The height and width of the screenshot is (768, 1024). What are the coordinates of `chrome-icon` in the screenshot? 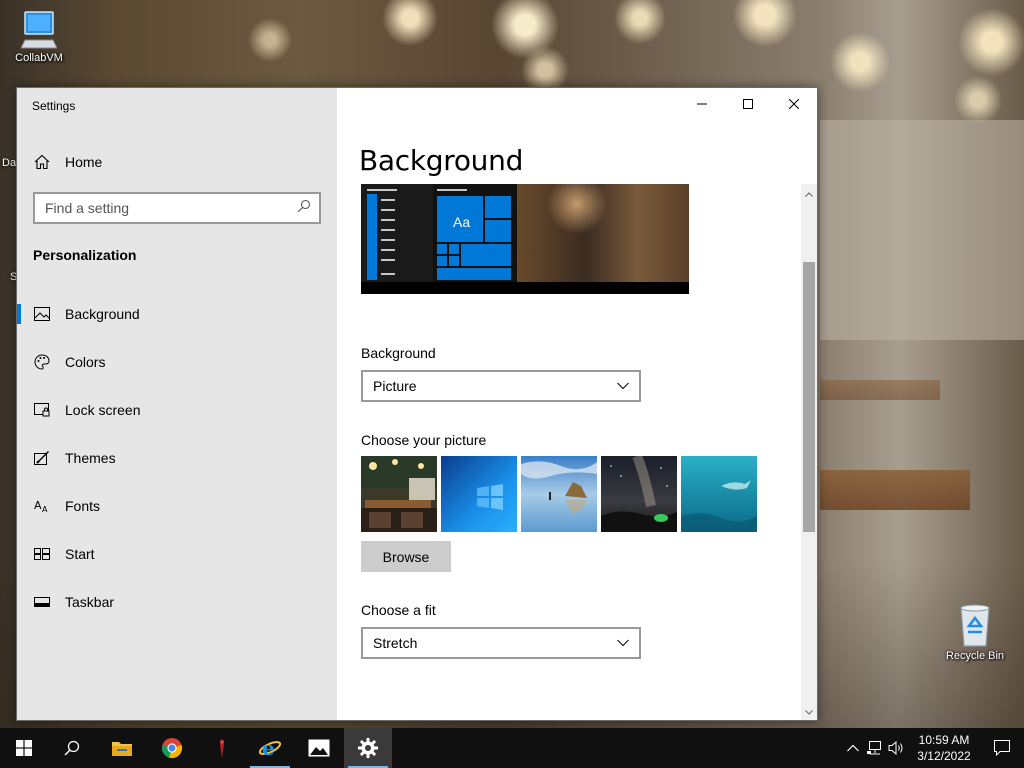 It's located at (172, 748).